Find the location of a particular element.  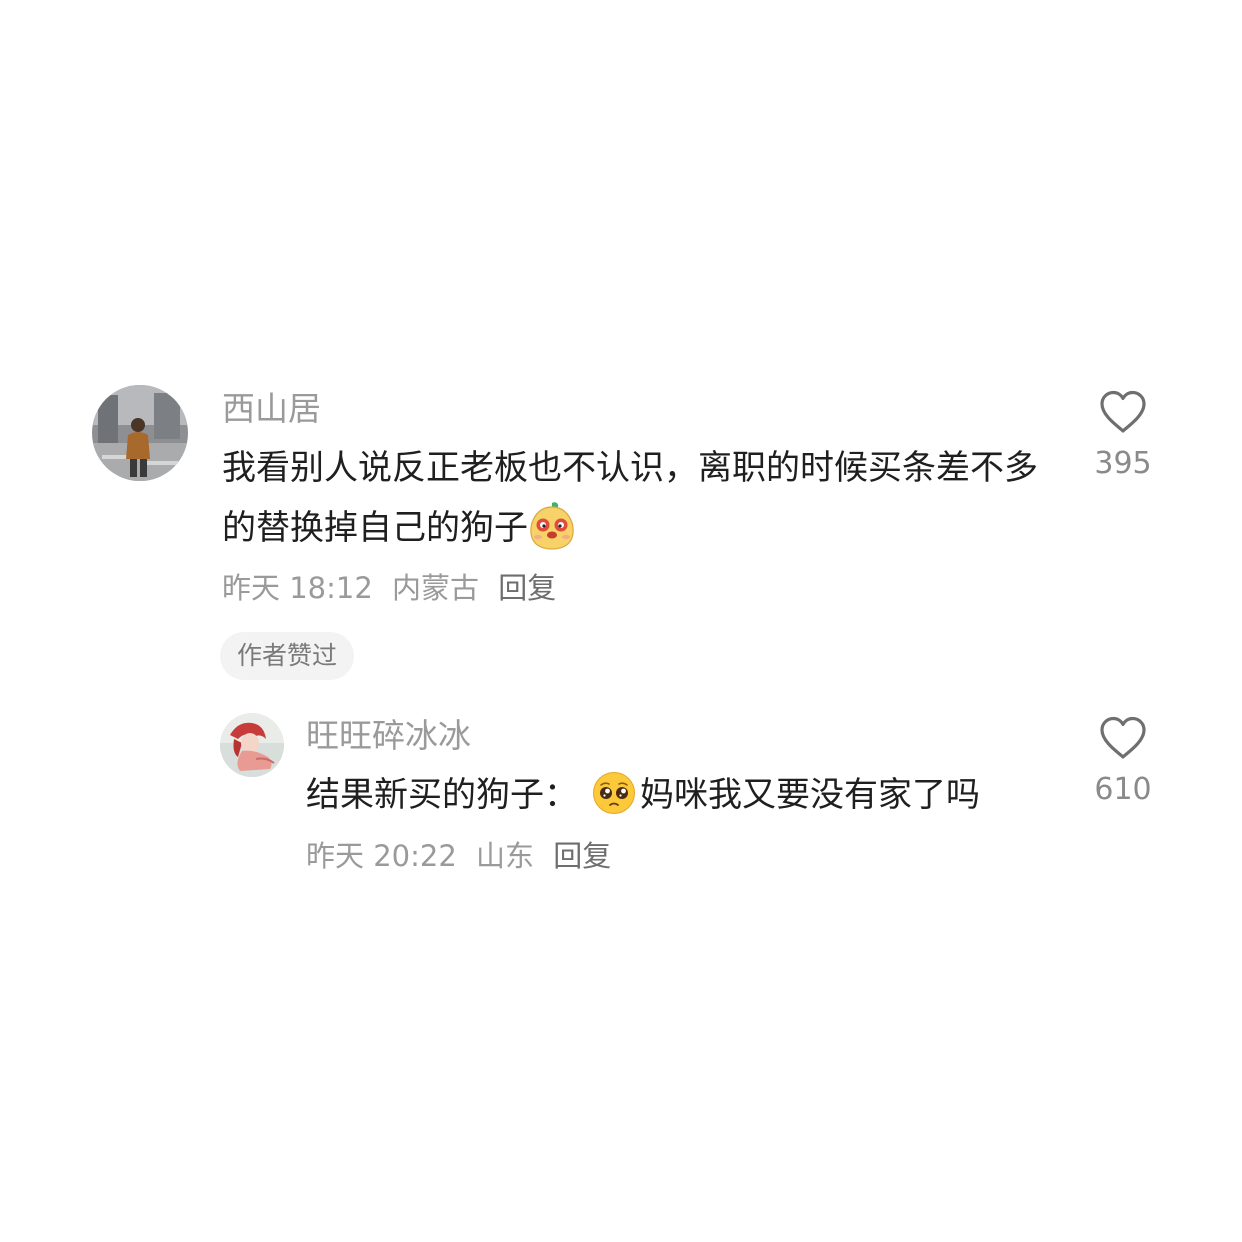

like-count: 395 is located at coordinates (1123, 463).